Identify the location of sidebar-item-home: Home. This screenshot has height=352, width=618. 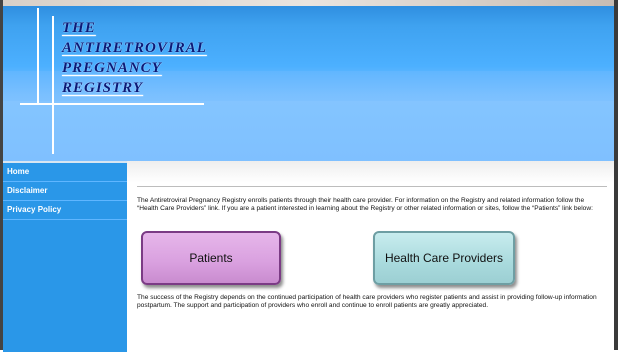
(65, 172).